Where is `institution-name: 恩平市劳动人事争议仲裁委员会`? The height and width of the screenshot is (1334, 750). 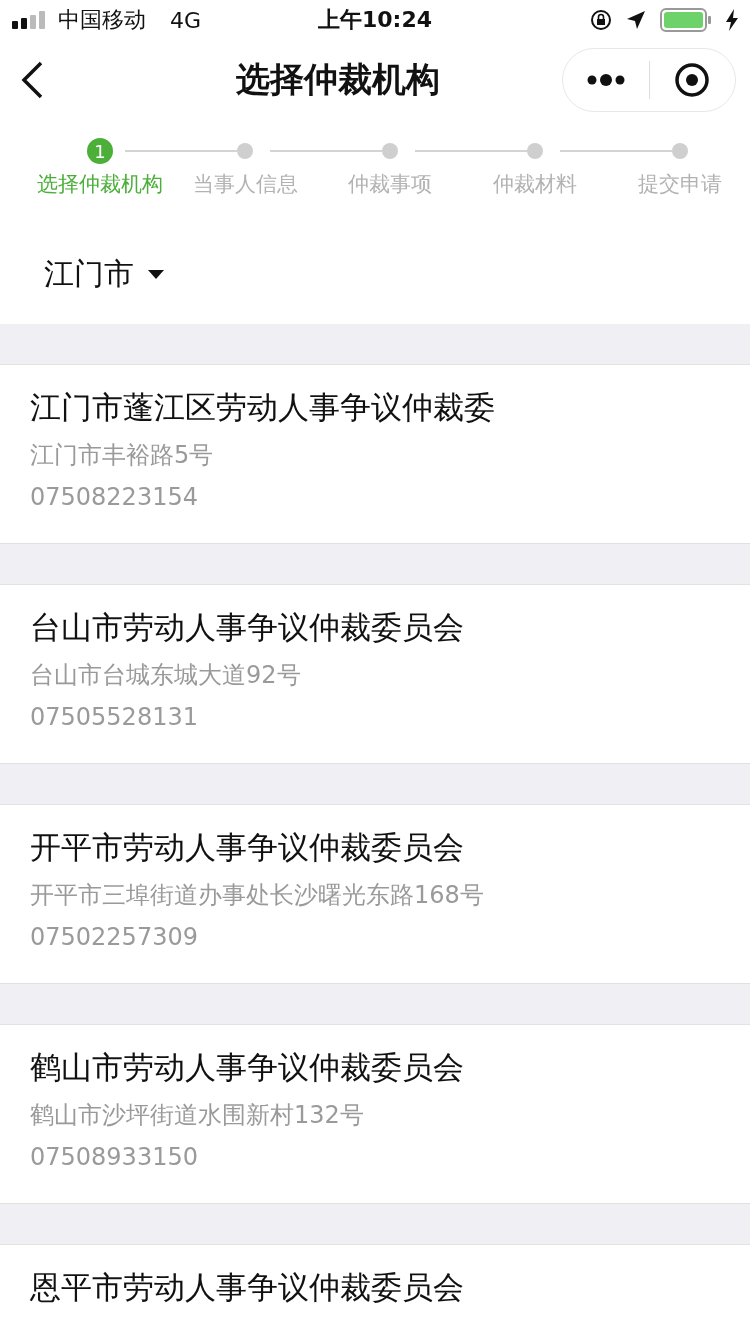
institution-name: 恩平市劳动人事争议仲裁委员会 is located at coordinates (247, 1287).